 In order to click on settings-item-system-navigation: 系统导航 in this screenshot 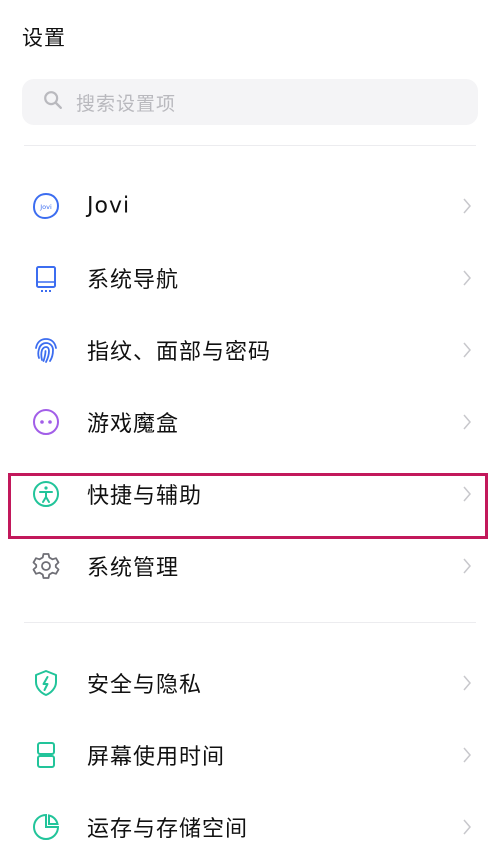, I will do `click(250, 278)`.